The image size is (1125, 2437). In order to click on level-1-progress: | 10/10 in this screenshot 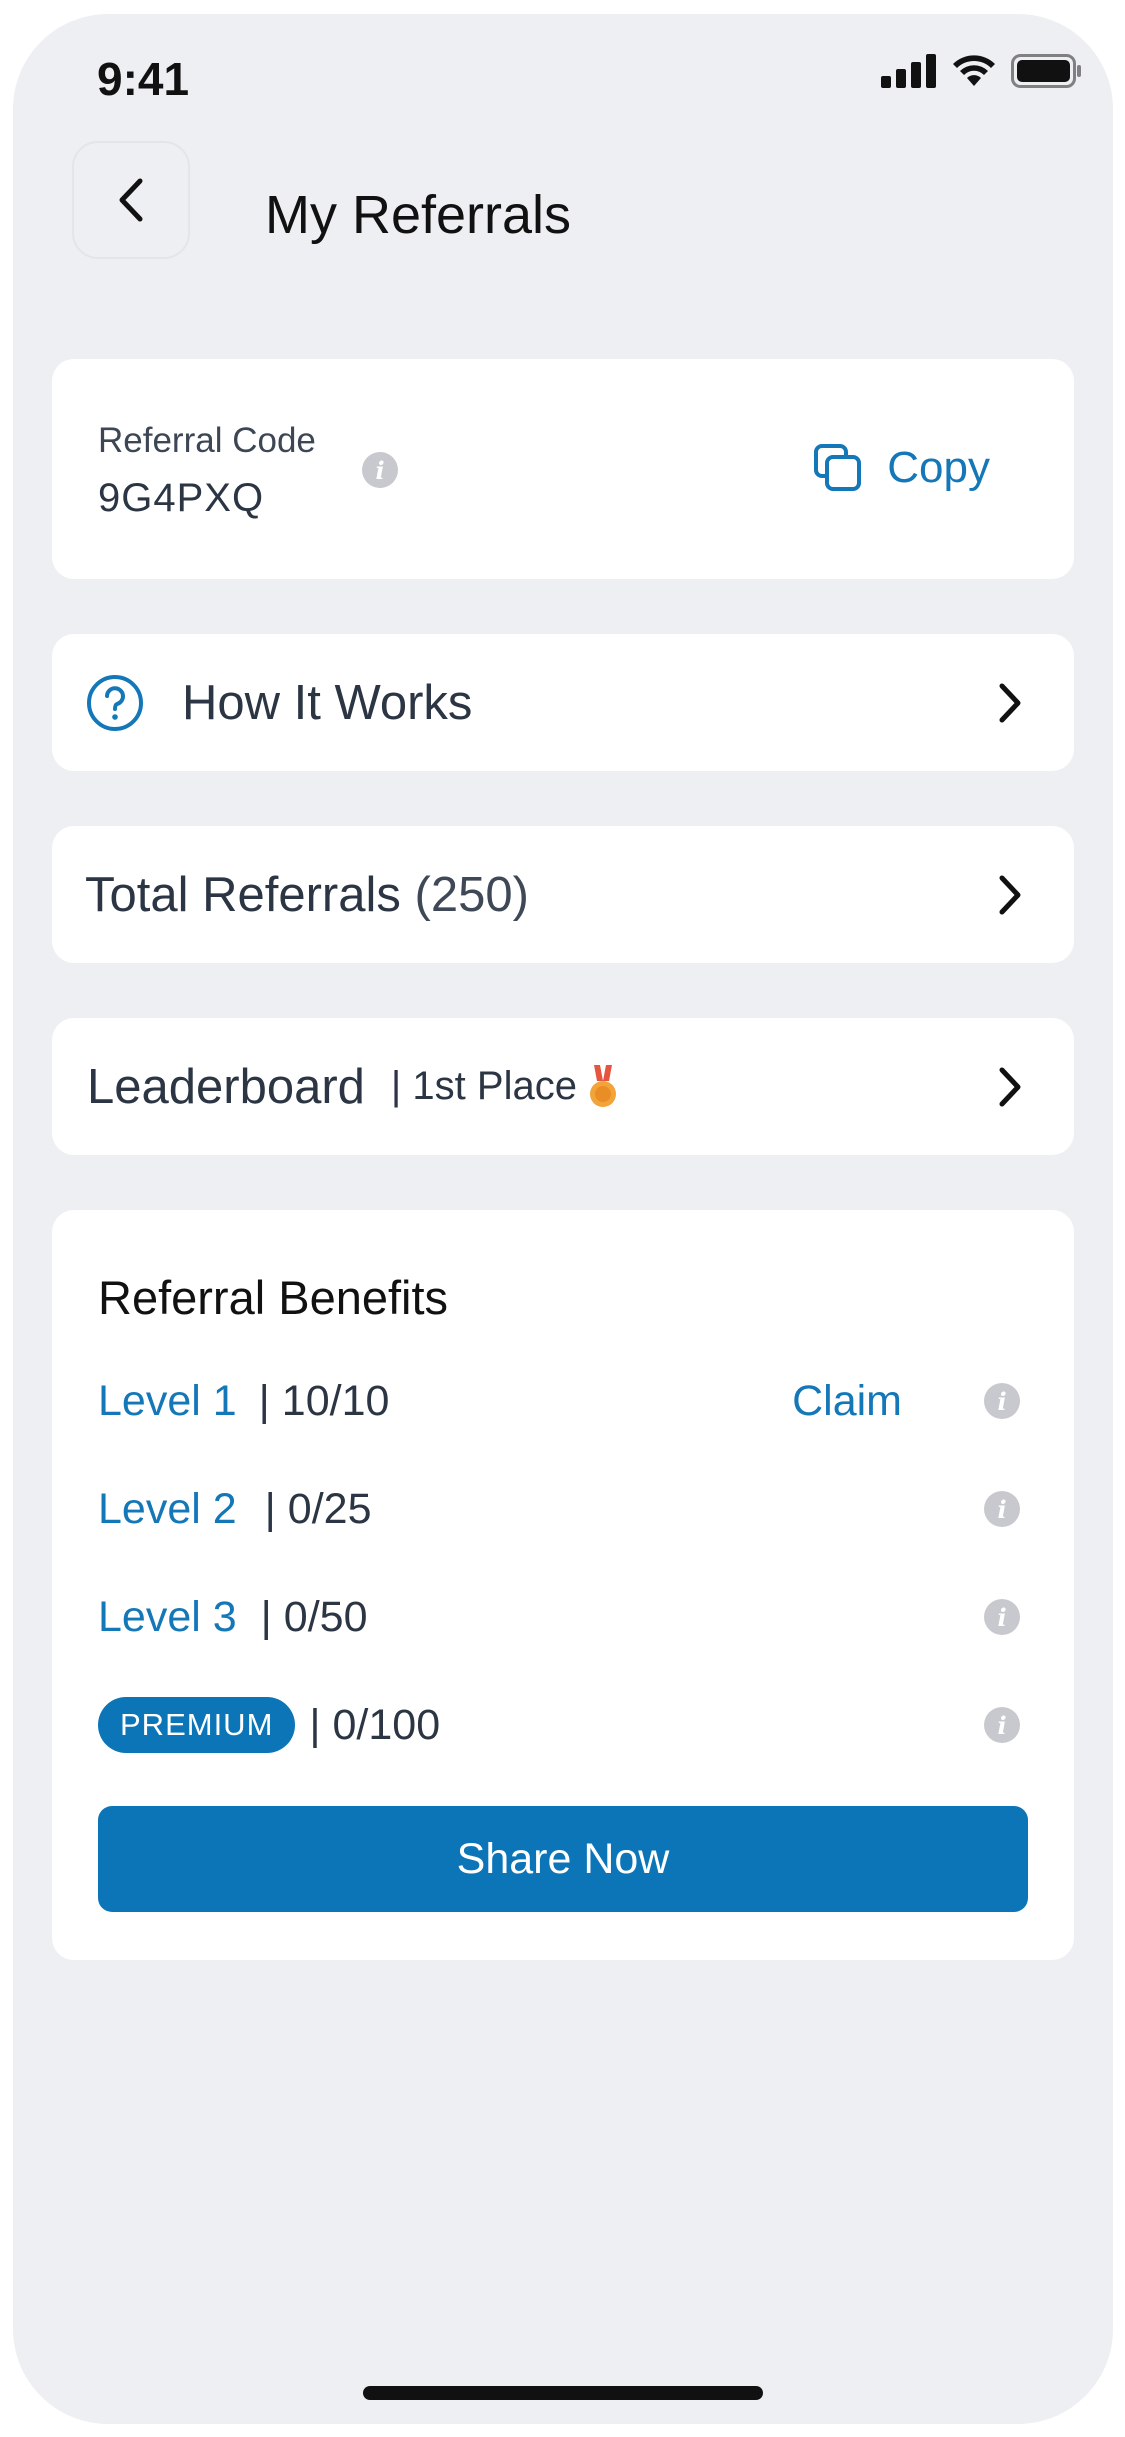, I will do `click(324, 1400)`.